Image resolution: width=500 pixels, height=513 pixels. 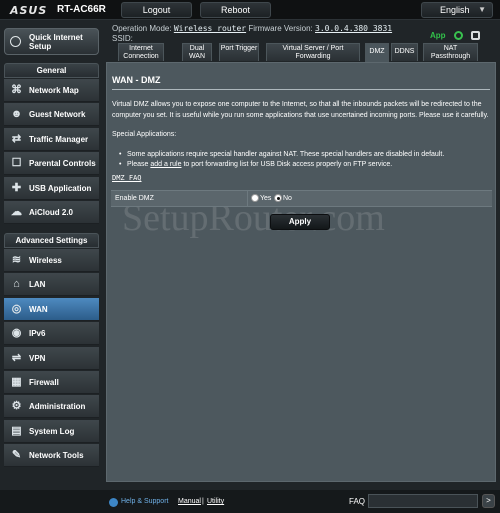 I want to click on sidebar-item-parental-controls: ☐ Parental Controls, so click(x=51, y=164).